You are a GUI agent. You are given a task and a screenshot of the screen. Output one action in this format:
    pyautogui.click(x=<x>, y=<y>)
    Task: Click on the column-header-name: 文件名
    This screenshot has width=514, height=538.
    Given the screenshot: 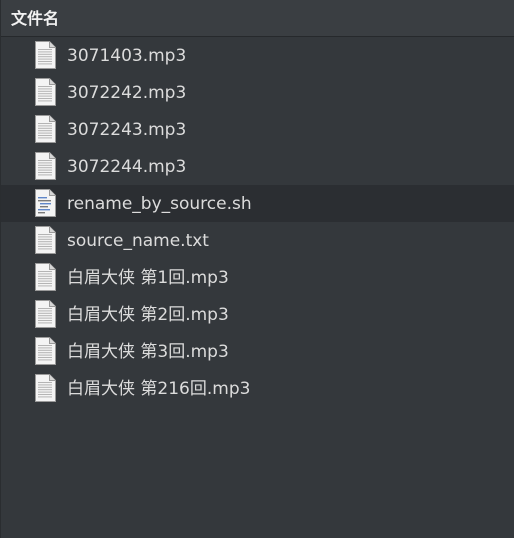 What is the action you would take?
    pyautogui.click(x=257, y=18)
    